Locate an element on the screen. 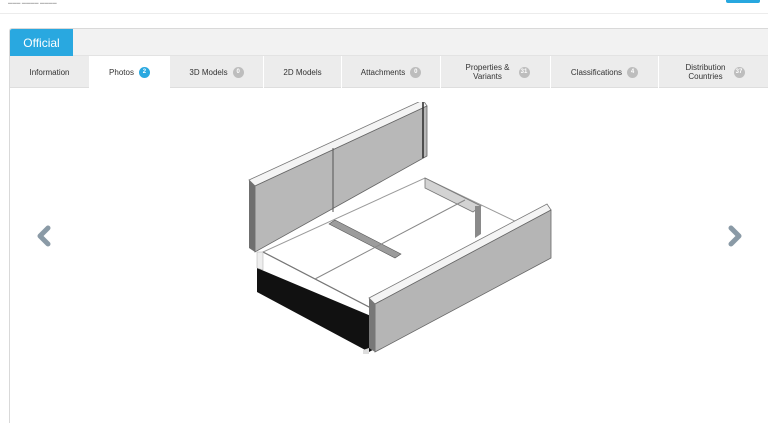 The width and height of the screenshot is (768, 423). tab-label: Information is located at coordinates (49, 72).